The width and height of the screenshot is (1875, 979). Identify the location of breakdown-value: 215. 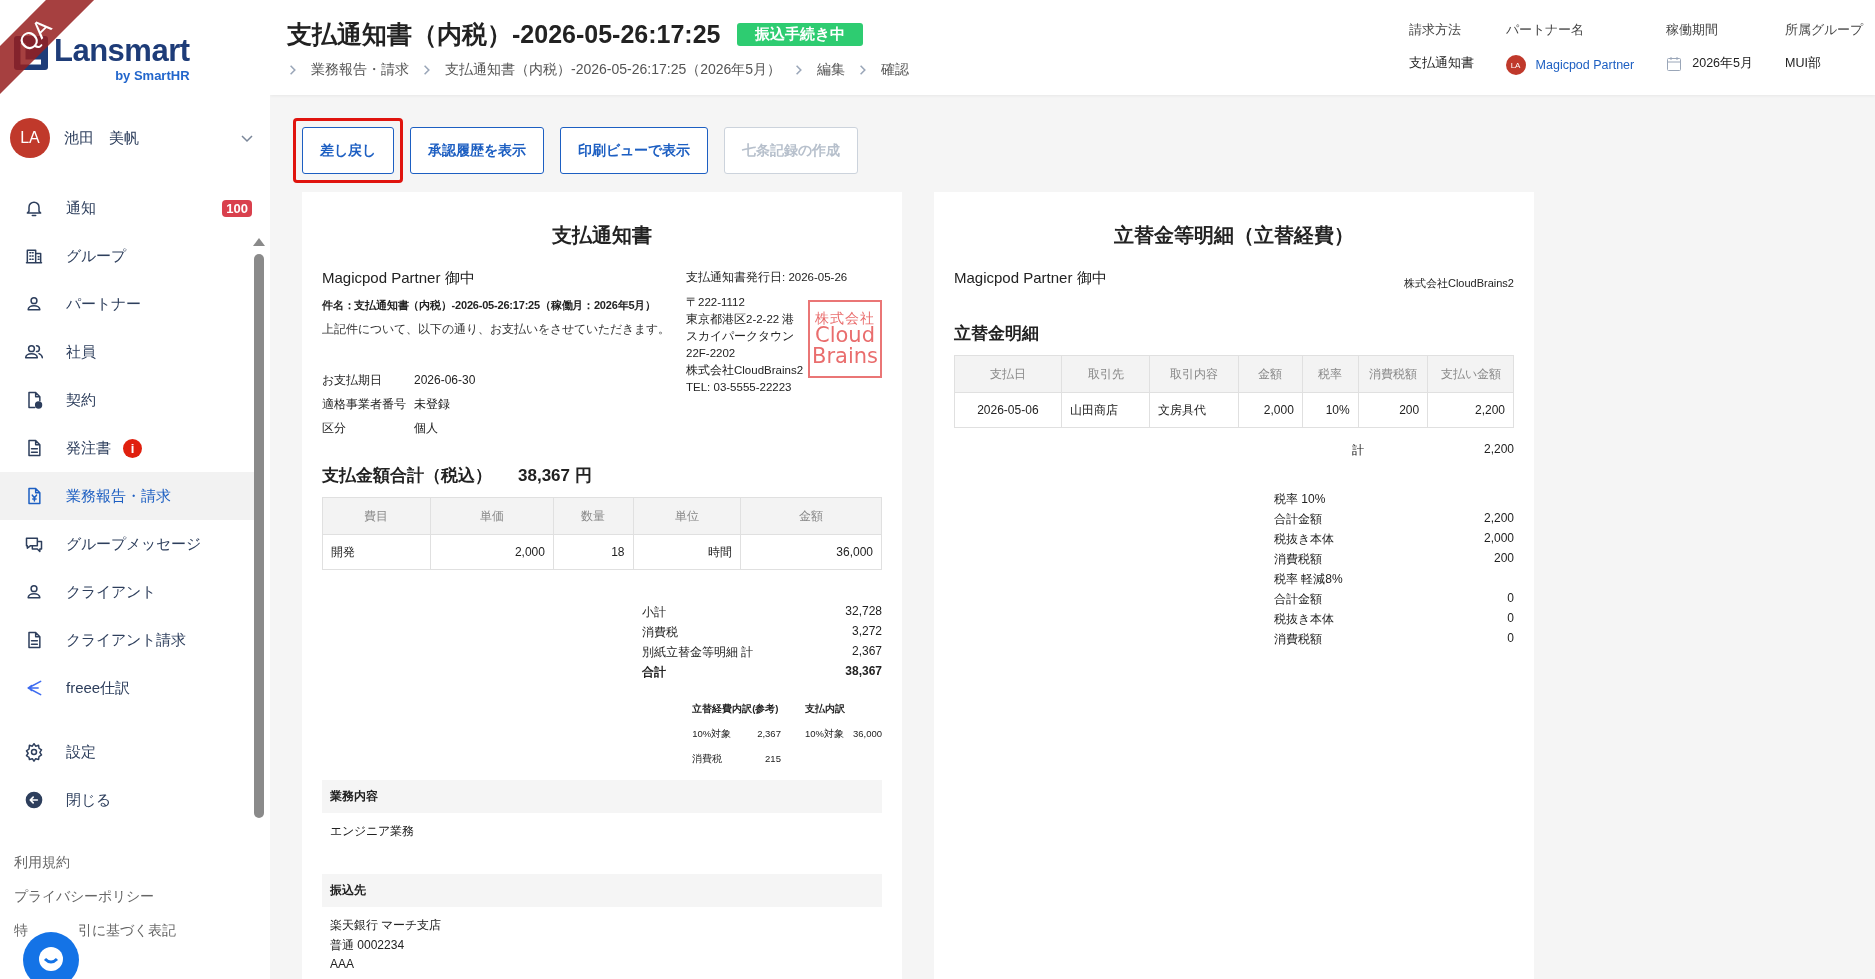
(772, 759).